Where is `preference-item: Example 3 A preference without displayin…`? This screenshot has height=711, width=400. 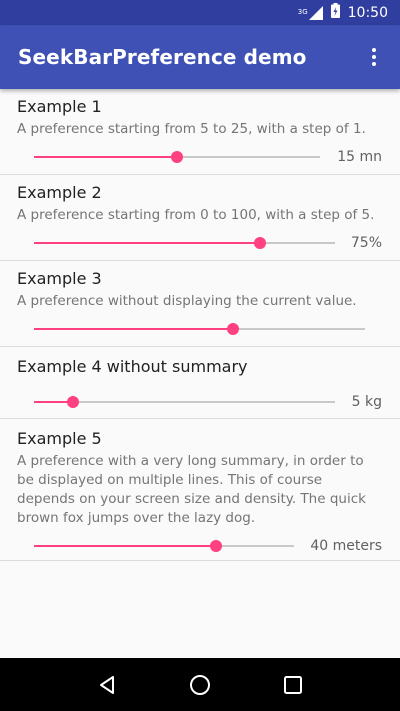
preference-item: Example 3 A preference without displayin… is located at coordinates (200, 304).